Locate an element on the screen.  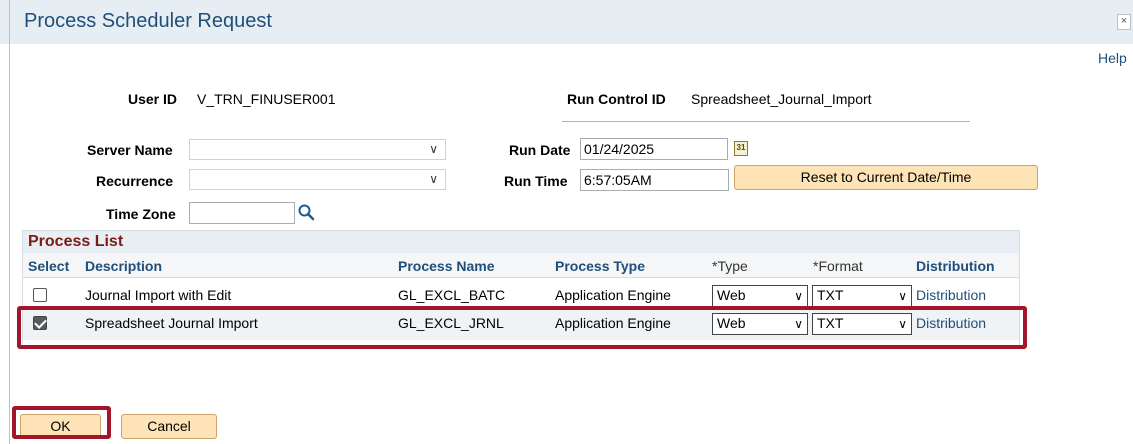
column-header-description: Description is located at coordinates (123, 266).